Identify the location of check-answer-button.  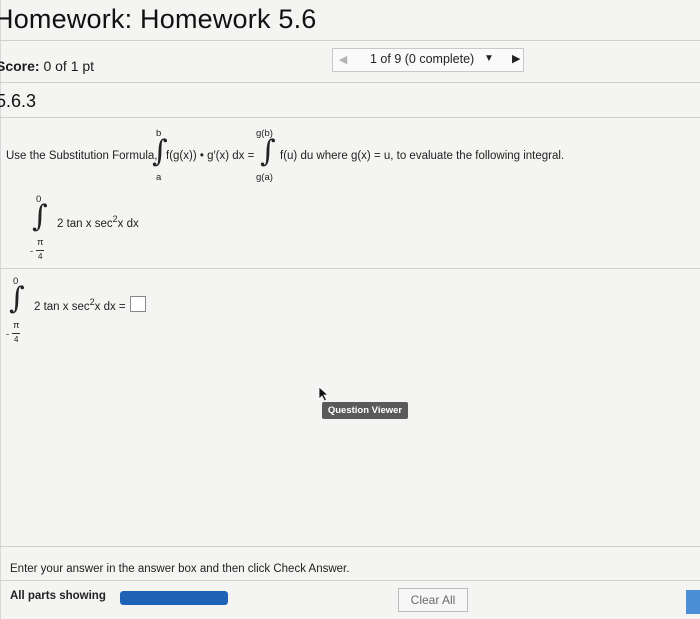
(693, 602).